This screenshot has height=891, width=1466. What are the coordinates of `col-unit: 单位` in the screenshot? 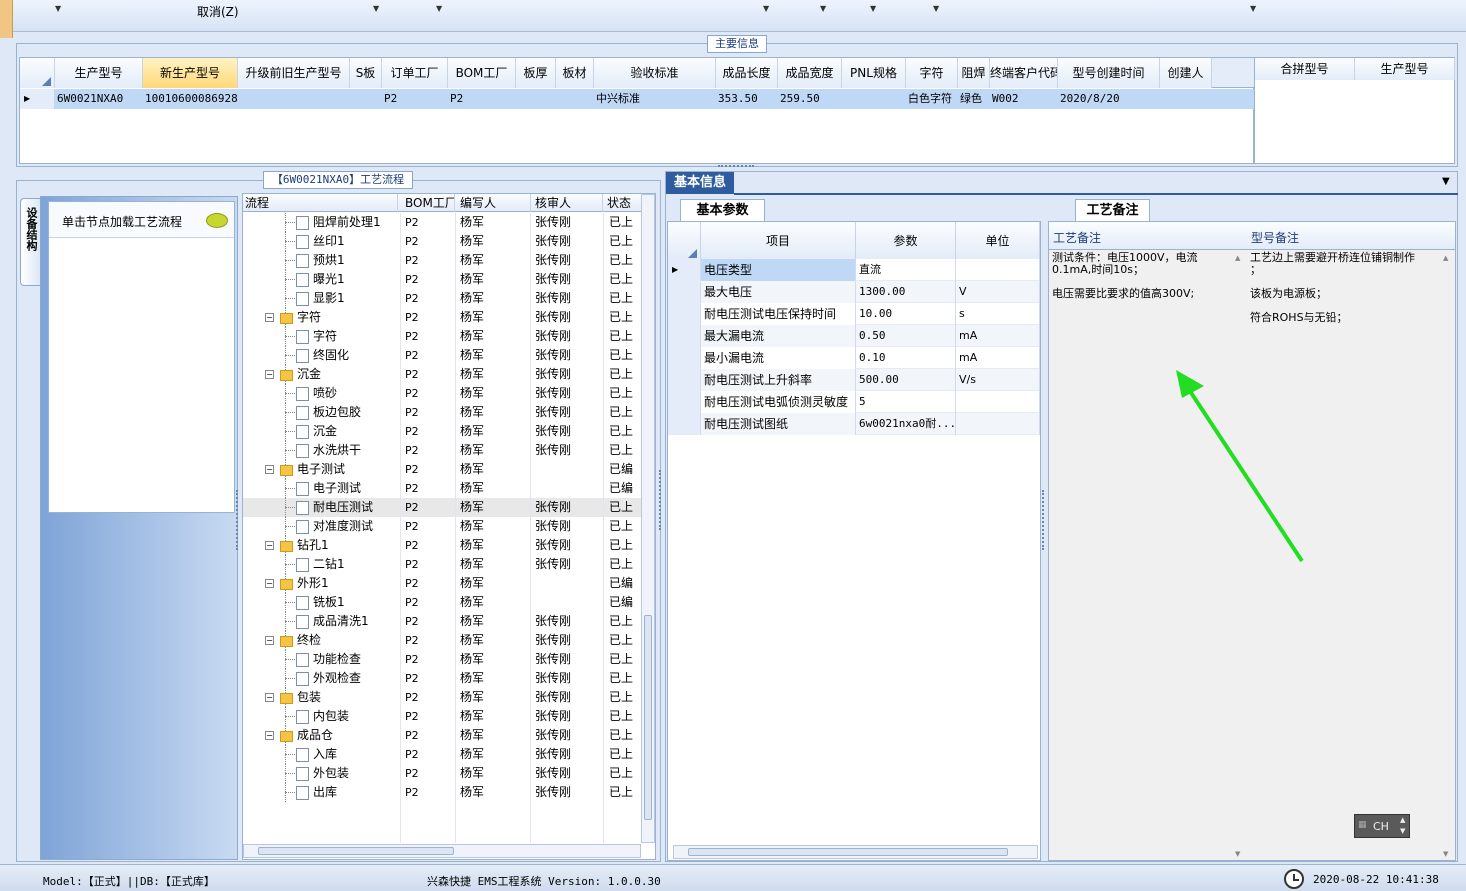 It's located at (998, 241).